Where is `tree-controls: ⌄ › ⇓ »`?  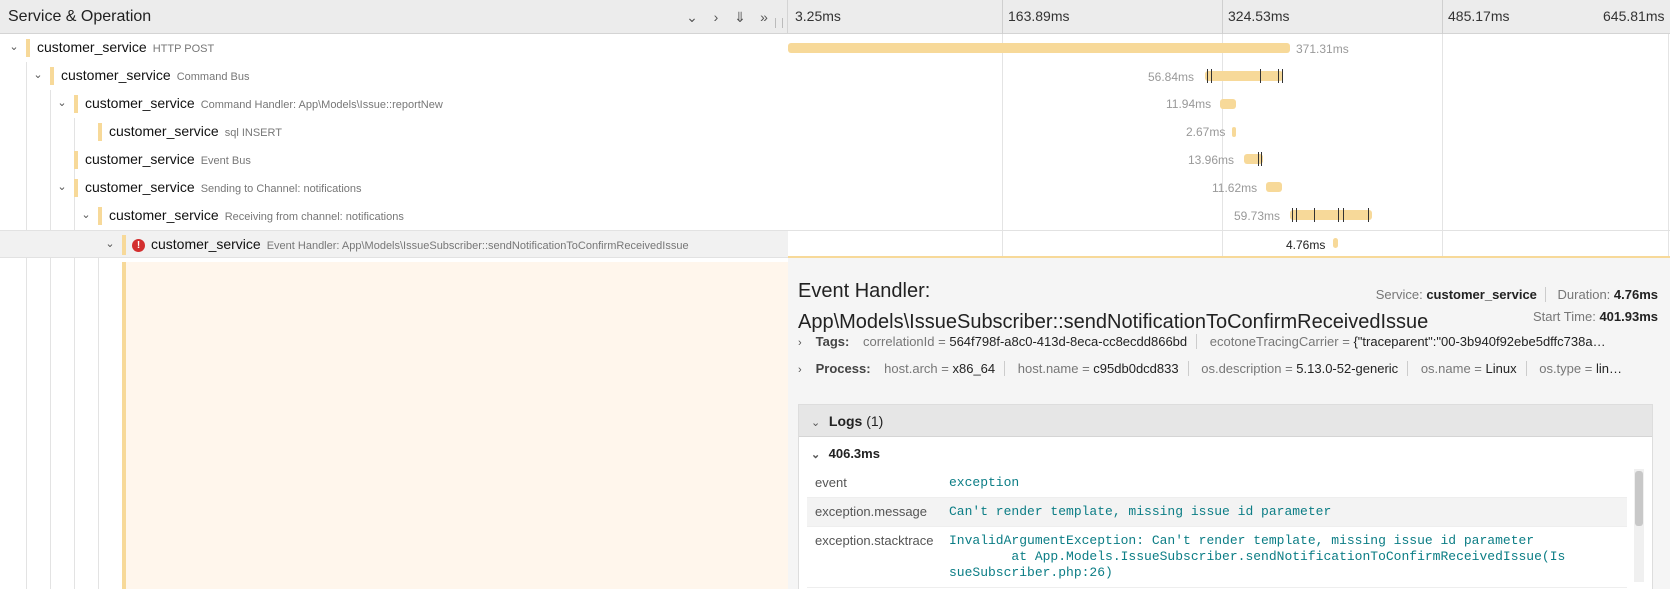 tree-controls: ⌄ › ⇓ » is located at coordinates (728, 17).